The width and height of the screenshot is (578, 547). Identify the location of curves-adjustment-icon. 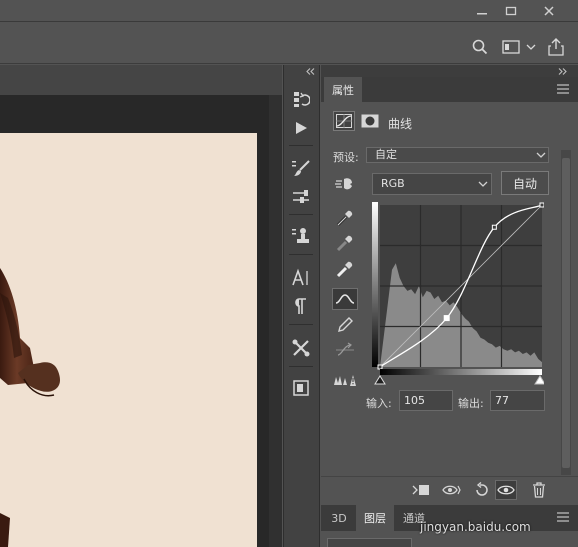
(344, 121).